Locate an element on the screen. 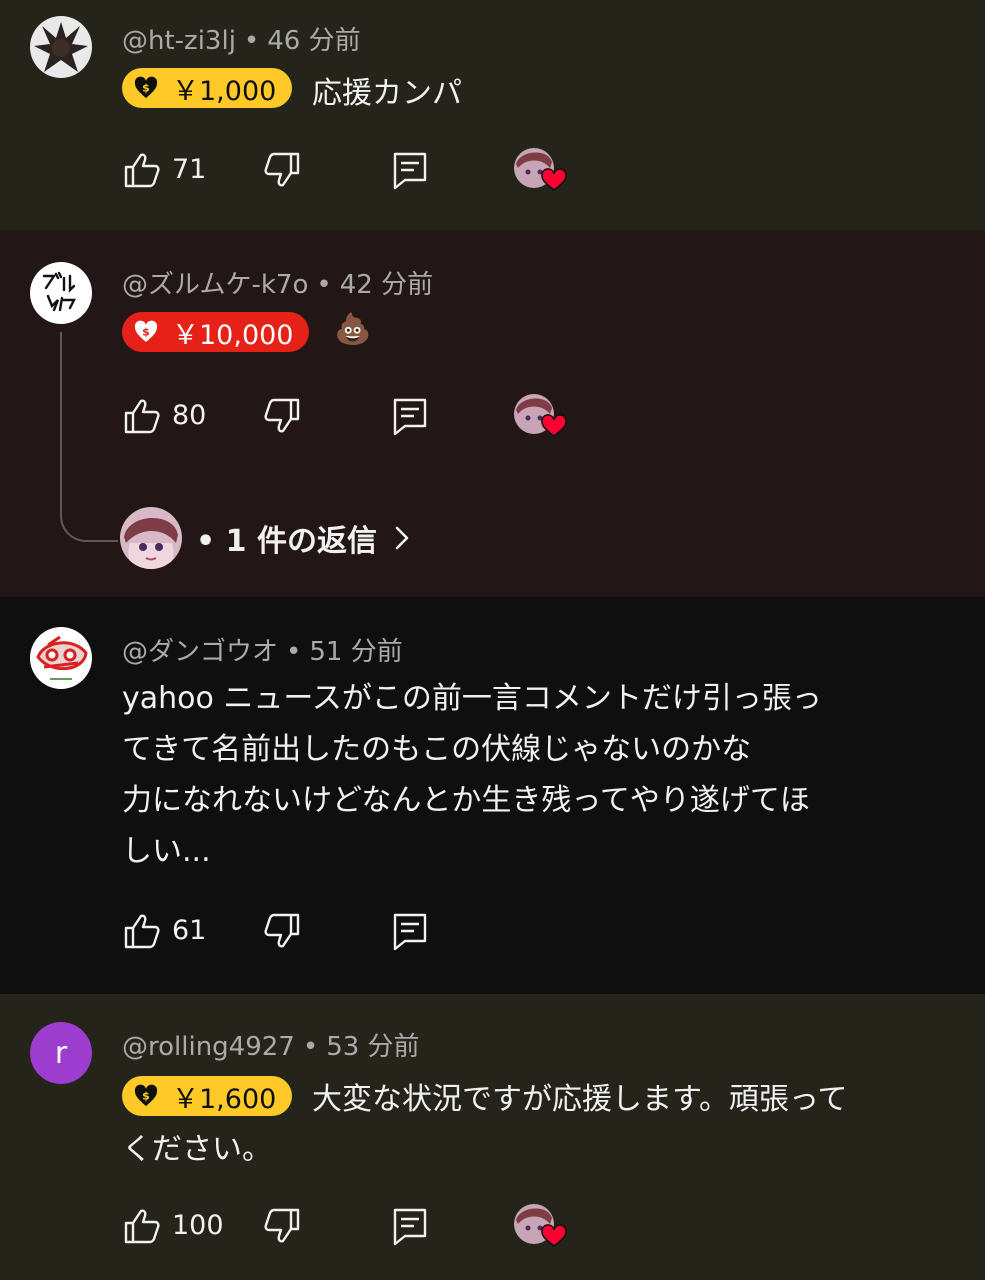  comment-time: 51 分前 is located at coordinates (355, 652).